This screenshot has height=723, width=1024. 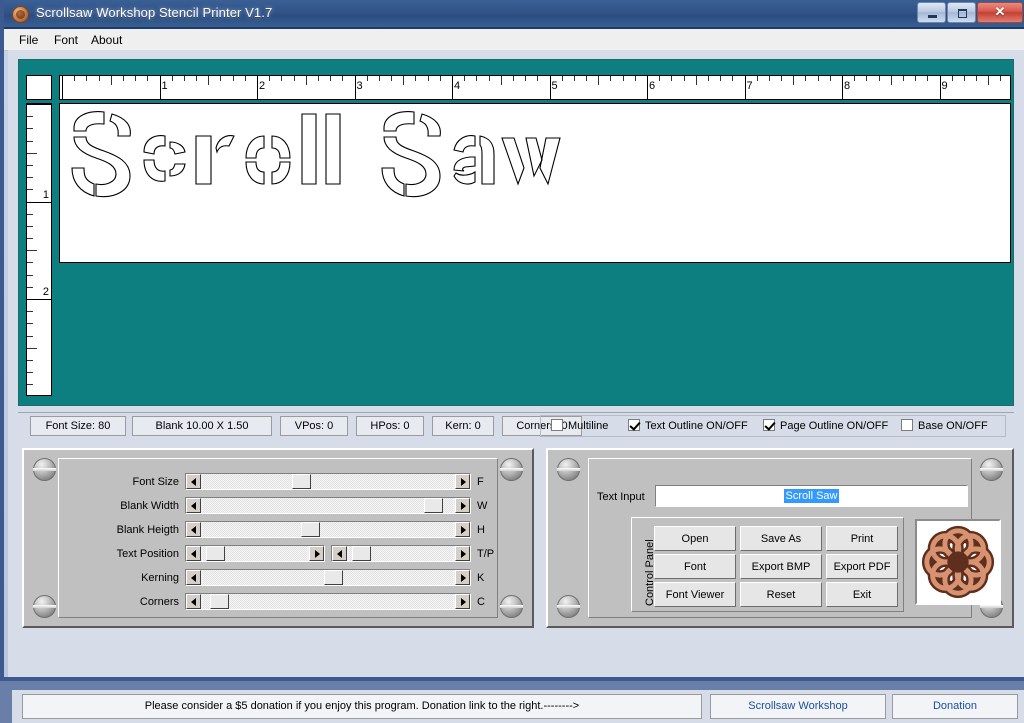 I want to click on vertical-ruler: 12, so click(x=39, y=249).